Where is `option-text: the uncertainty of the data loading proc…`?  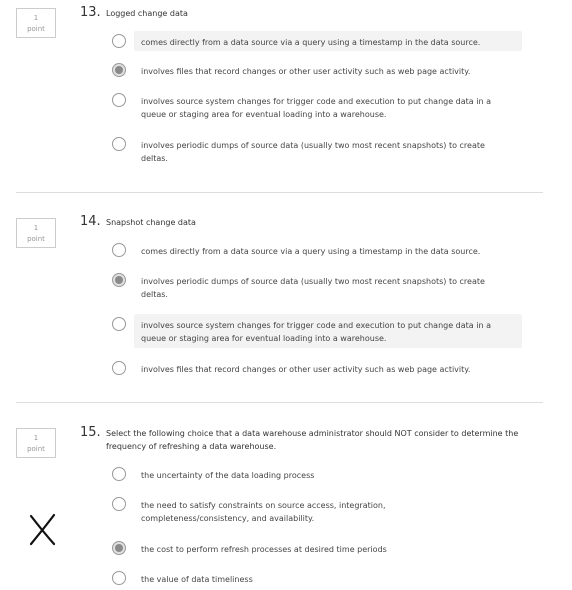
option-text: the uncertainty of the data loading proc… is located at coordinates (228, 475).